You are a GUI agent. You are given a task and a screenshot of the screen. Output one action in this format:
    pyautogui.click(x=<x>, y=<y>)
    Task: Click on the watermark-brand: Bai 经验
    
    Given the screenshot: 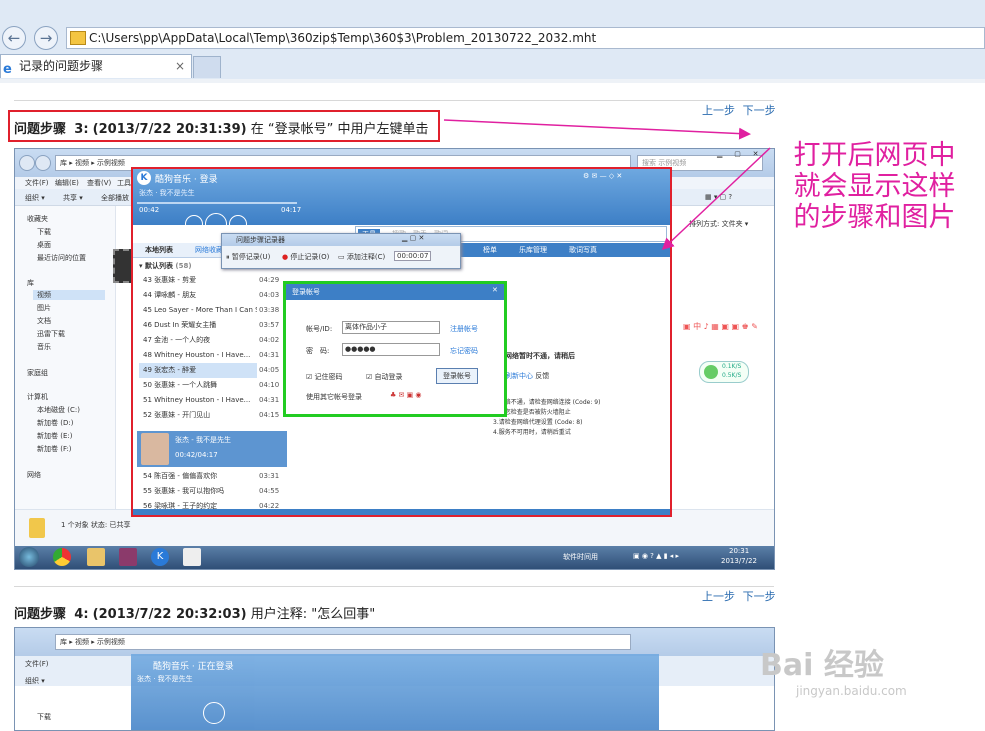 What is the action you would take?
    pyautogui.click(x=822, y=665)
    